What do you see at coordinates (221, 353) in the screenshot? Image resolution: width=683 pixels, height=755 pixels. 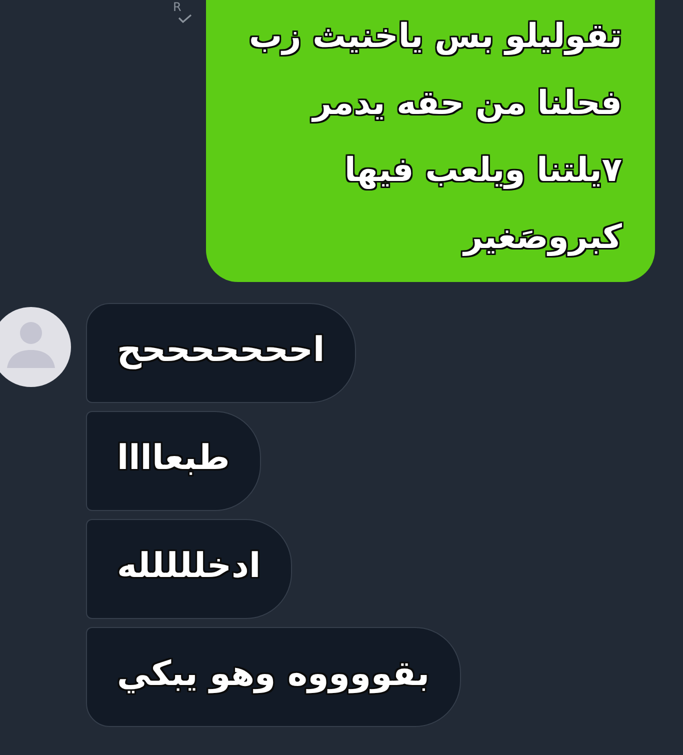 I see `received-message-bubble: احححححححح` at bounding box center [221, 353].